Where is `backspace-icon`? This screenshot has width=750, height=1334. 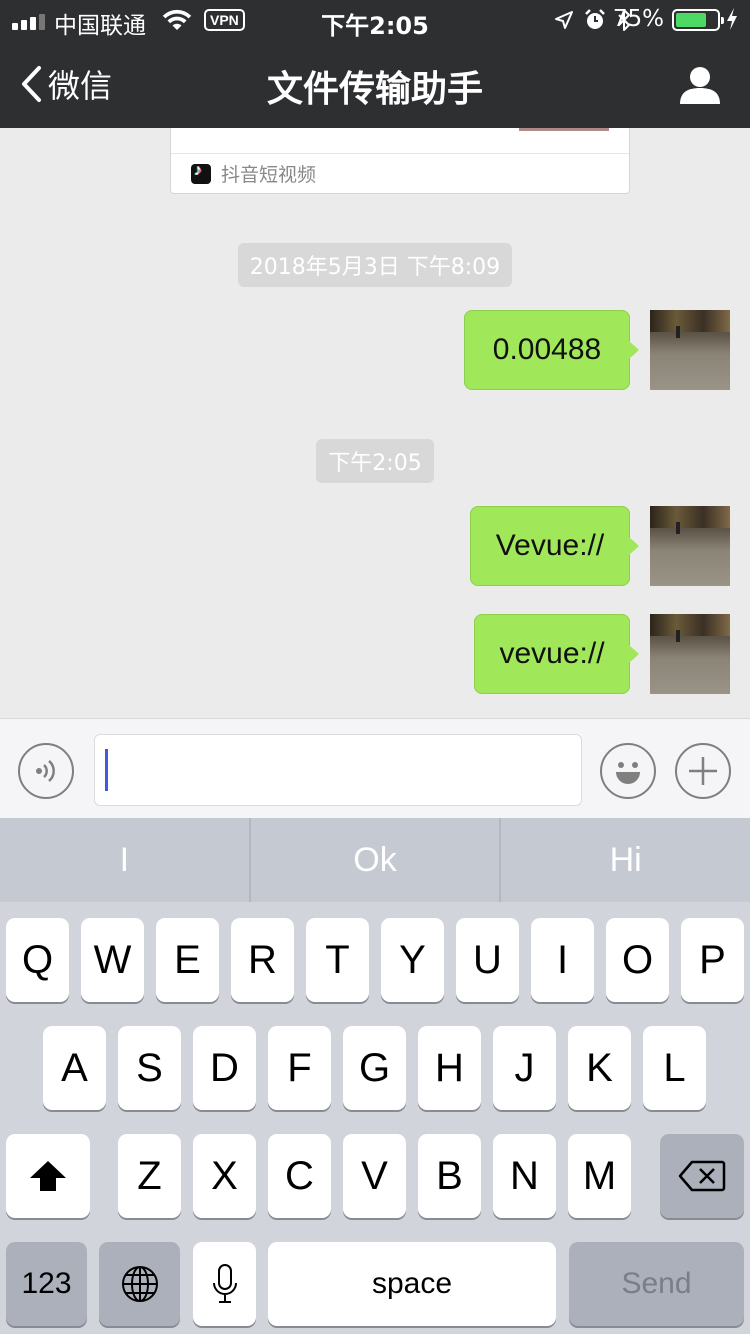 backspace-icon is located at coordinates (702, 1176).